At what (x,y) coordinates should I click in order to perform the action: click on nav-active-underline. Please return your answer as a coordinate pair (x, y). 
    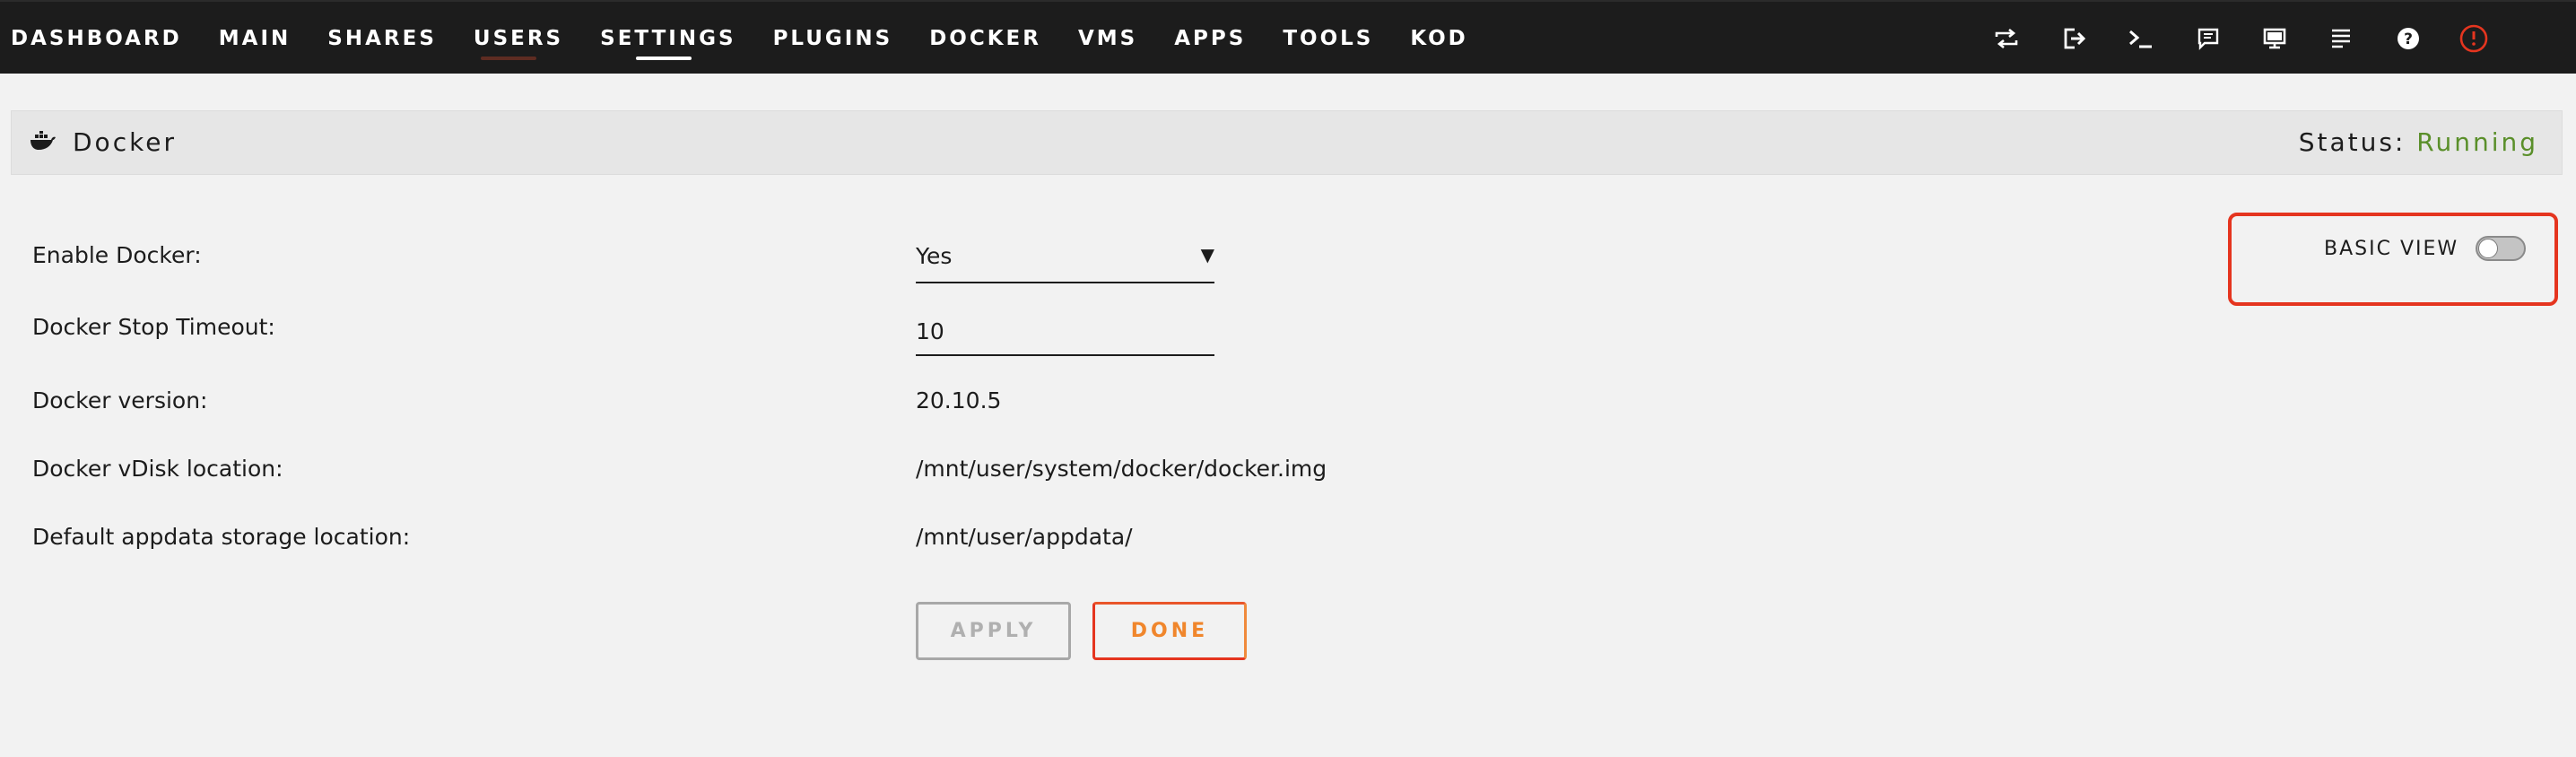
    Looking at the image, I should click on (664, 58).